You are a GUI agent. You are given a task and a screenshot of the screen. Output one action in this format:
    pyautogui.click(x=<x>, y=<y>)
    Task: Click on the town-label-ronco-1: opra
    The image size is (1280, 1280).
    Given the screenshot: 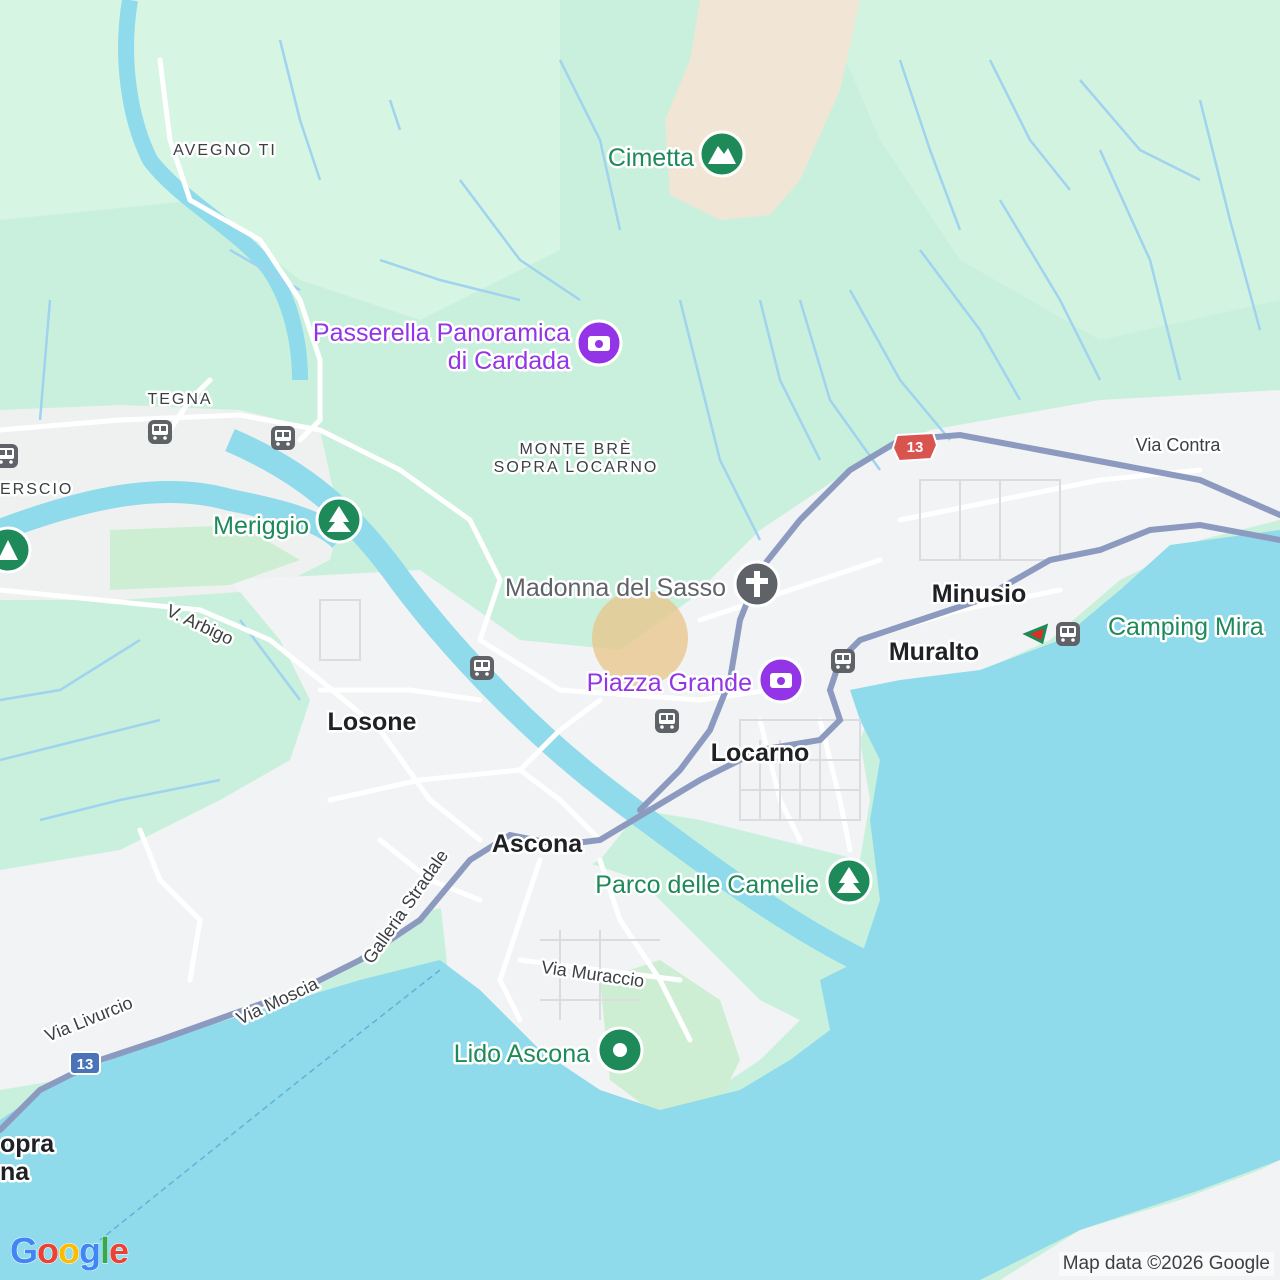 What is the action you would take?
    pyautogui.click(x=29, y=1144)
    